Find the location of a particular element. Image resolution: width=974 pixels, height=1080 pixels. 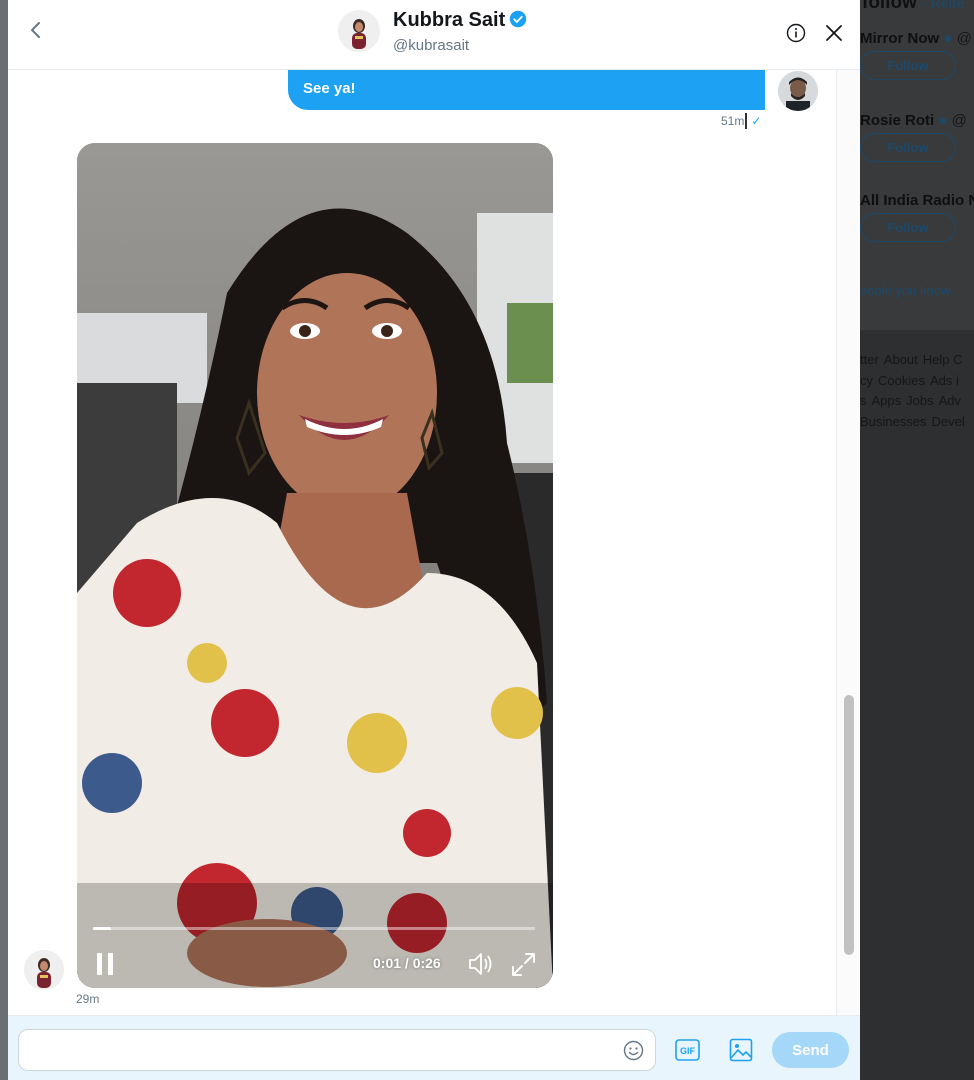

find-people-link: eople you know is located at coordinates (905, 290).